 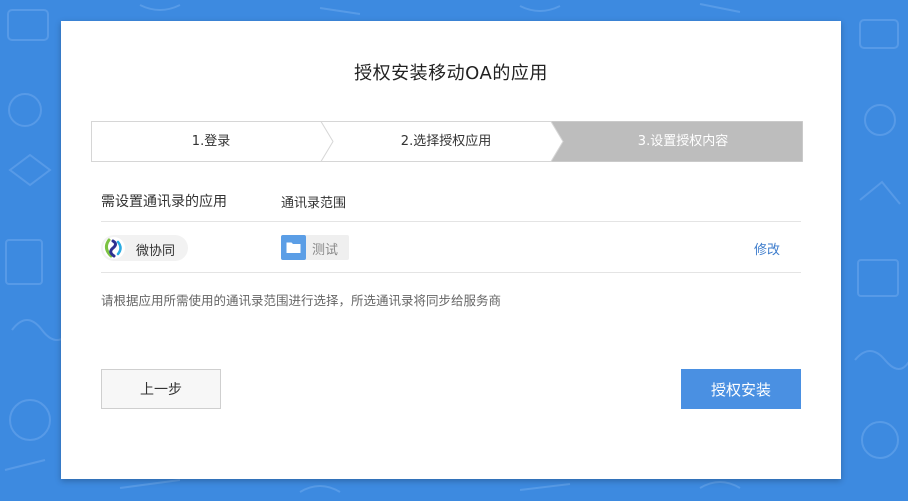 I want to click on dialog-title: 授权安装移动OA的应用, so click(x=451, y=73).